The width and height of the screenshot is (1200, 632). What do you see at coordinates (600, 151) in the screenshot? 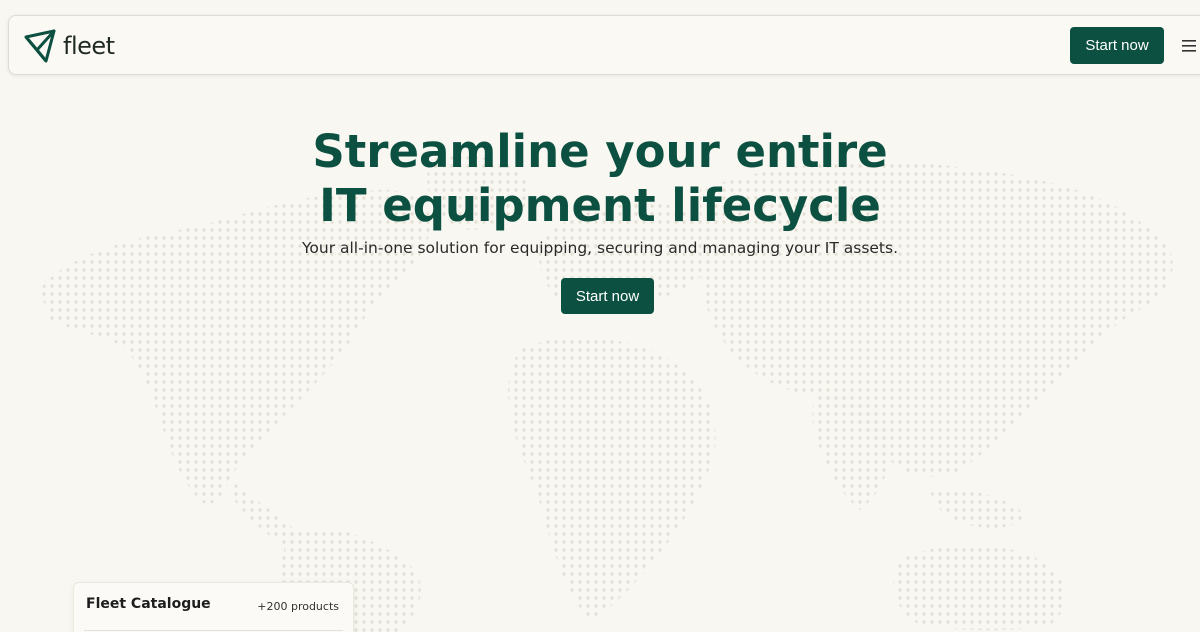
I see `hero-title-line-1: Streamline your entire` at bounding box center [600, 151].